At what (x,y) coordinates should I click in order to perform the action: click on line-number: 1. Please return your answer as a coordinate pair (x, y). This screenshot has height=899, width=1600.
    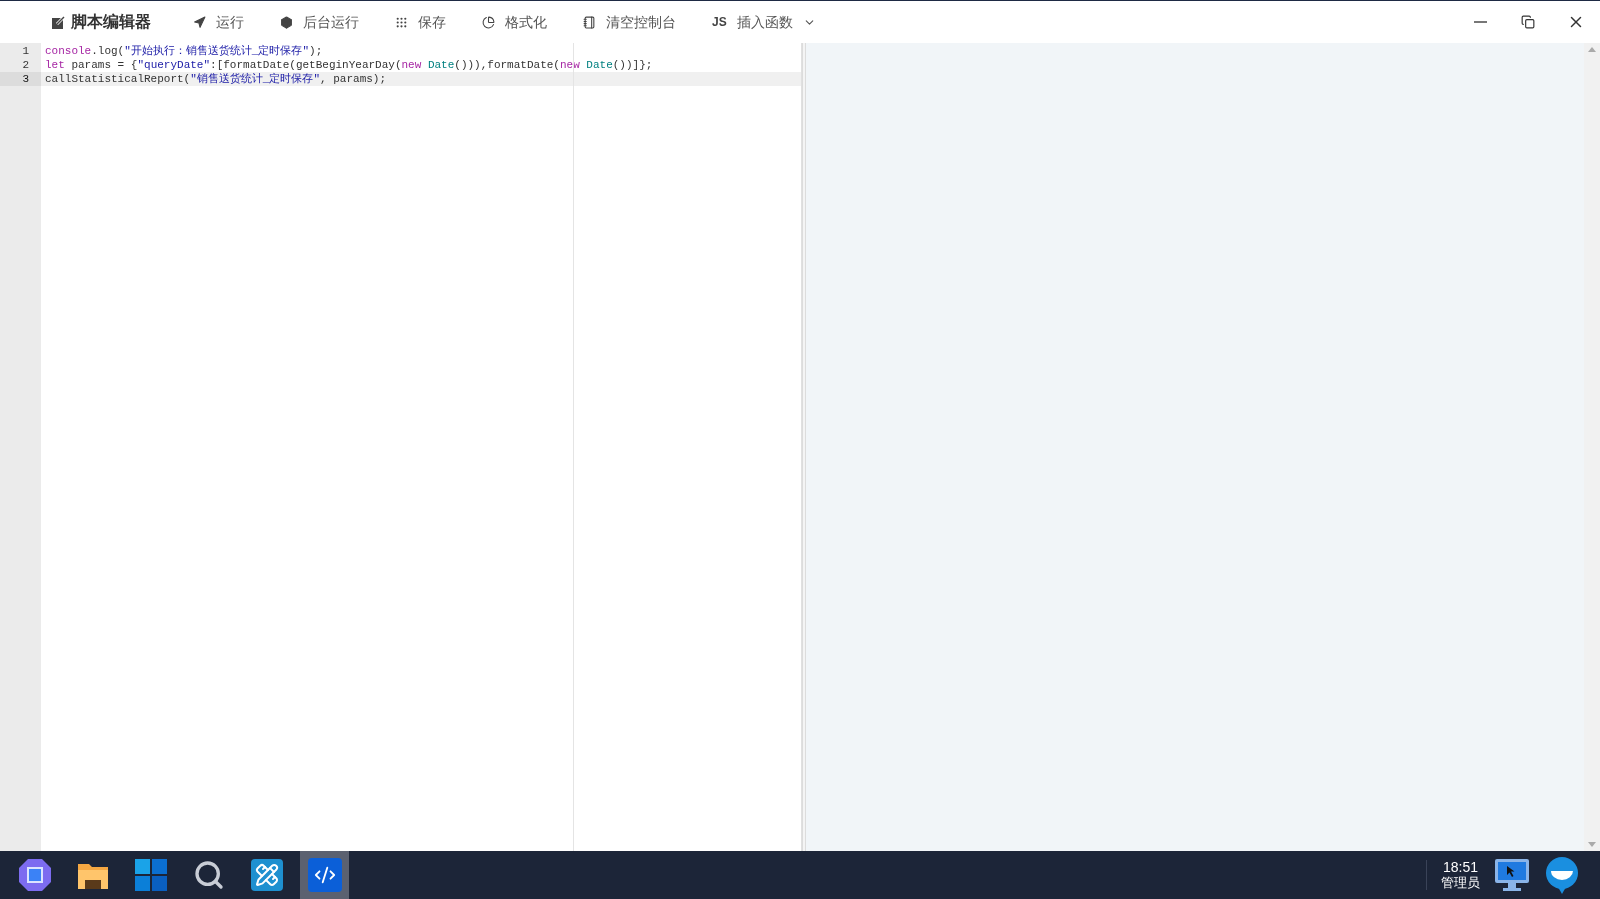
    Looking at the image, I should click on (25, 51).